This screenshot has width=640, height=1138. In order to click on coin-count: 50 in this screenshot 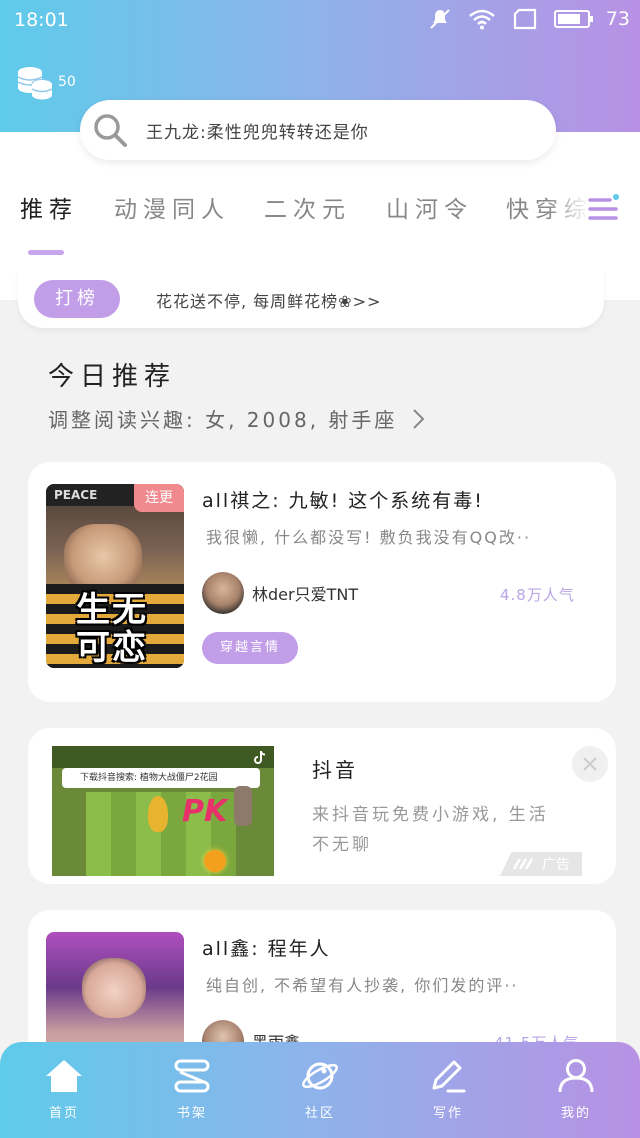, I will do `click(67, 82)`.